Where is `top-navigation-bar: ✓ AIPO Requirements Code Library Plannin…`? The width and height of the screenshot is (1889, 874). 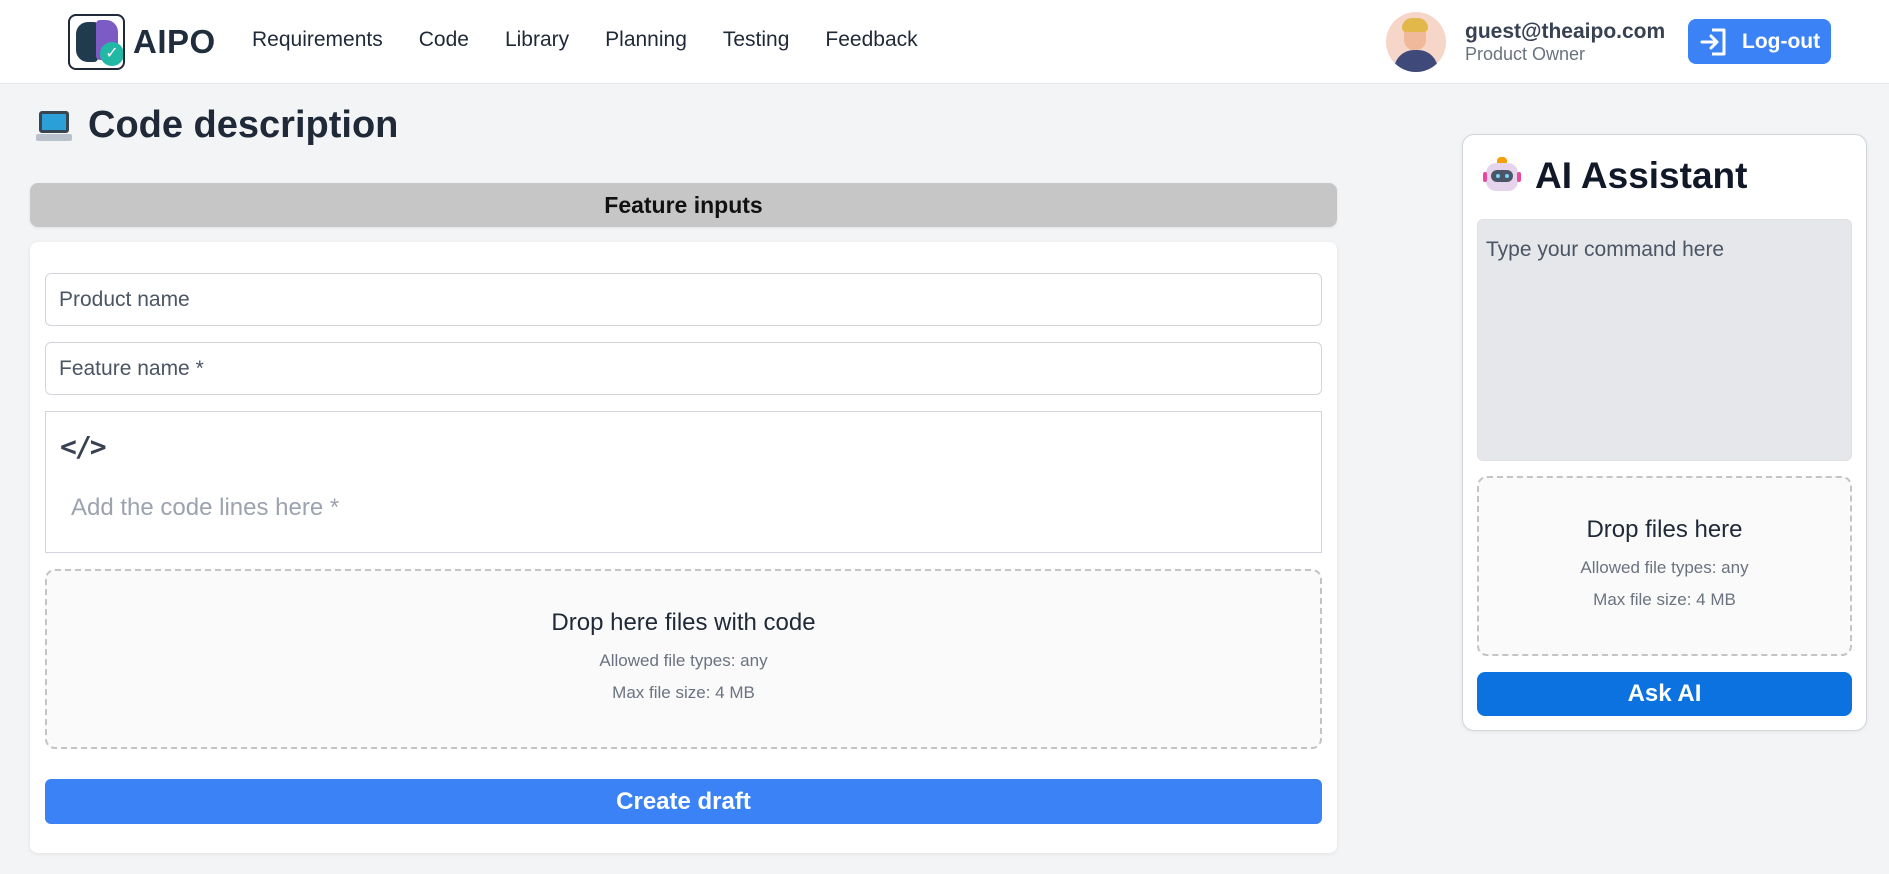 top-navigation-bar: ✓ AIPO Requirements Code Library Plannin… is located at coordinates (944, 42).